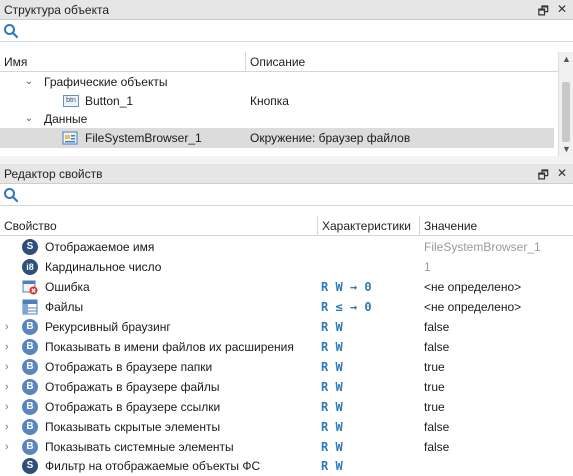 Image resolution: width=573 pixels, height=476 pixels. I want to click on column-name: Имя, so click(123, 61).